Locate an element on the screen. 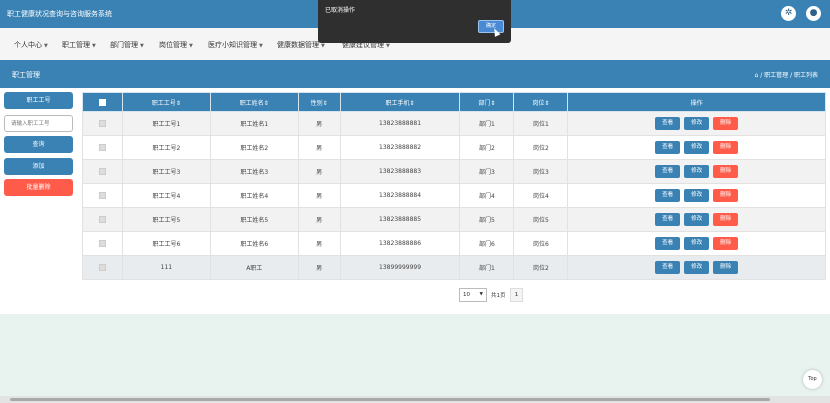 This screenshot has width=830, height=403. page-number-button: 1 is located at coordinates (516, 295).